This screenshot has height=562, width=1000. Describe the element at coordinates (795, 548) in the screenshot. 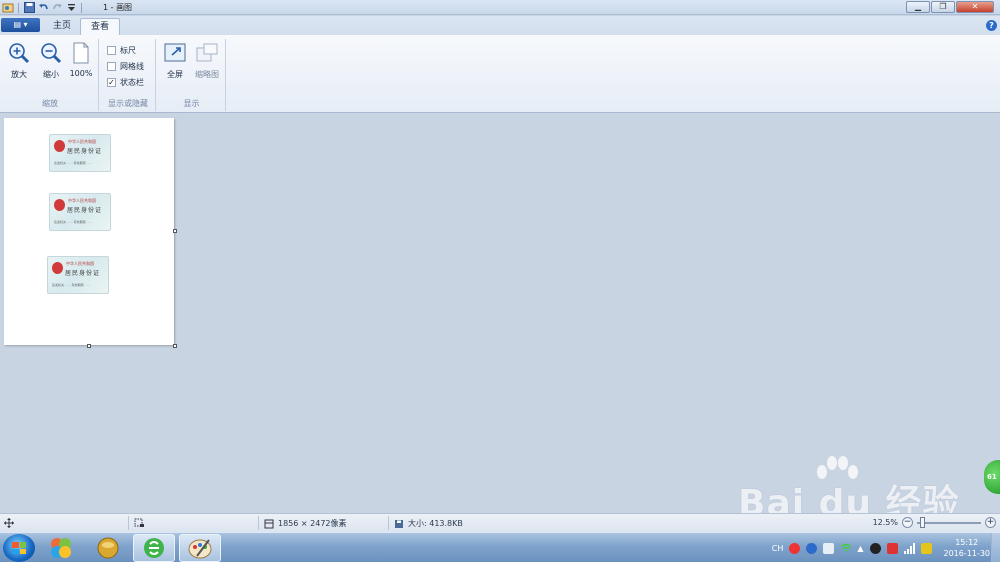

I see `sogou-ime-icon` at that location.